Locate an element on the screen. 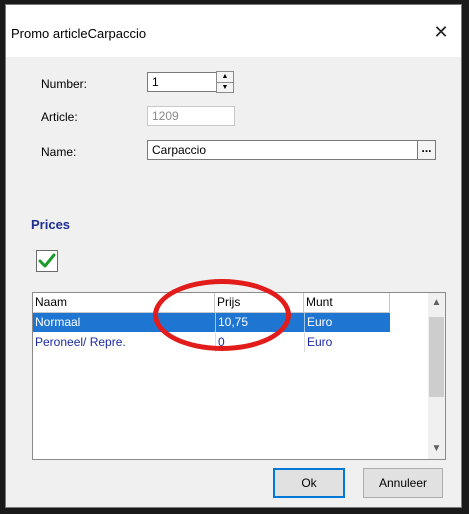 The width and height of the screenshot is (469, 514). prices-checkbox is located at coordinates (47, 261).